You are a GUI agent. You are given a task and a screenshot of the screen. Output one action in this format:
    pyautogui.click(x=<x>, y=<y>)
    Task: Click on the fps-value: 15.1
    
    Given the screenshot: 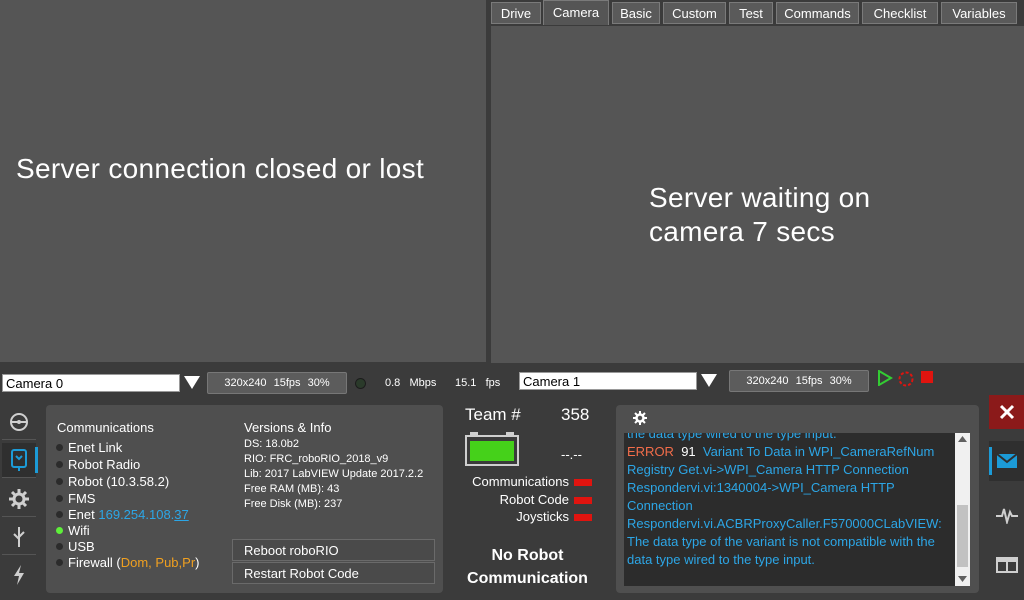 What is the action you would take?
    pyautogui.click(x=466, y=383)
    